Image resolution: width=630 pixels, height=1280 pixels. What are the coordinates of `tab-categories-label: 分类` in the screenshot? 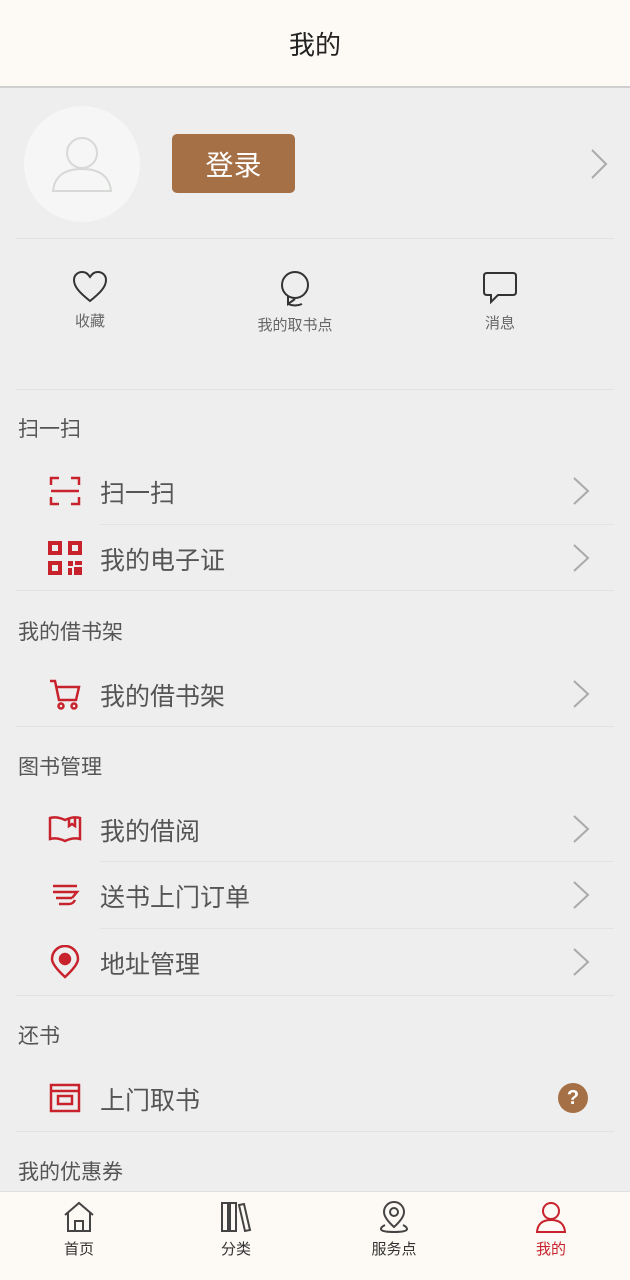 It's located at (235, 1249).